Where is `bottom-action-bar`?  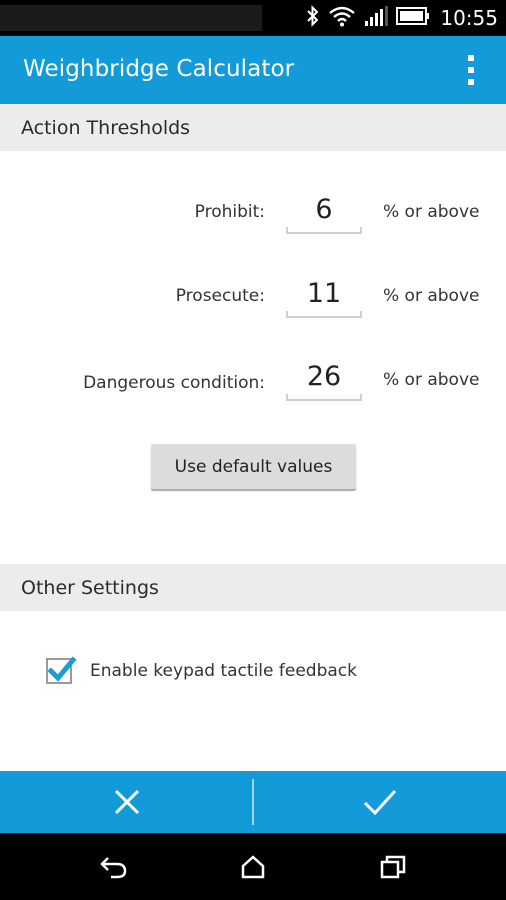
bottom-action-bar is located at coordinates (253, 802).